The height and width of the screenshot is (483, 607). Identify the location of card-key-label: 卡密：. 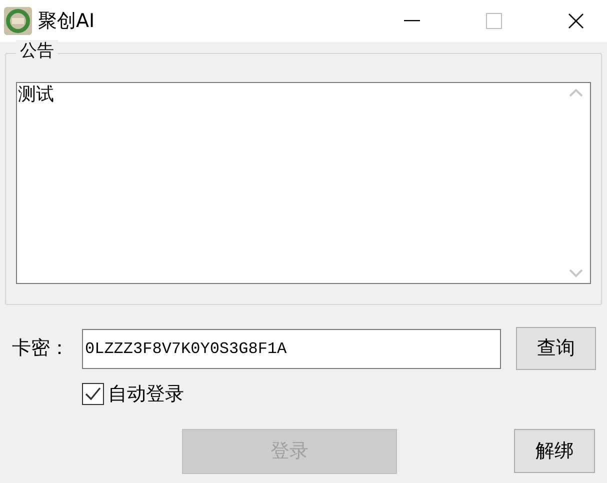
(41, 349).